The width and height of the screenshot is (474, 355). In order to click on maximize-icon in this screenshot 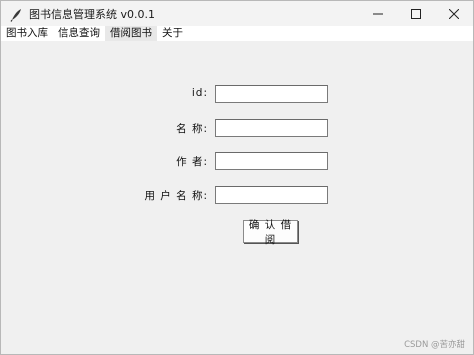, I will do `click(416, 13)`.